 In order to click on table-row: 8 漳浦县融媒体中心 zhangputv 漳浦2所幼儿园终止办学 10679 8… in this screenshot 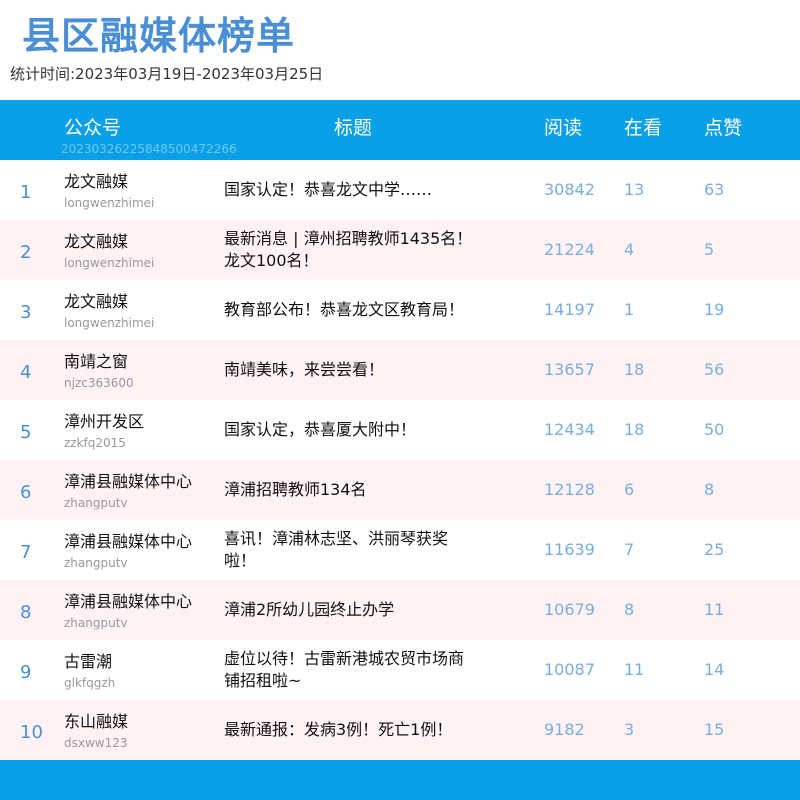, I will do `click(400, 610)`.